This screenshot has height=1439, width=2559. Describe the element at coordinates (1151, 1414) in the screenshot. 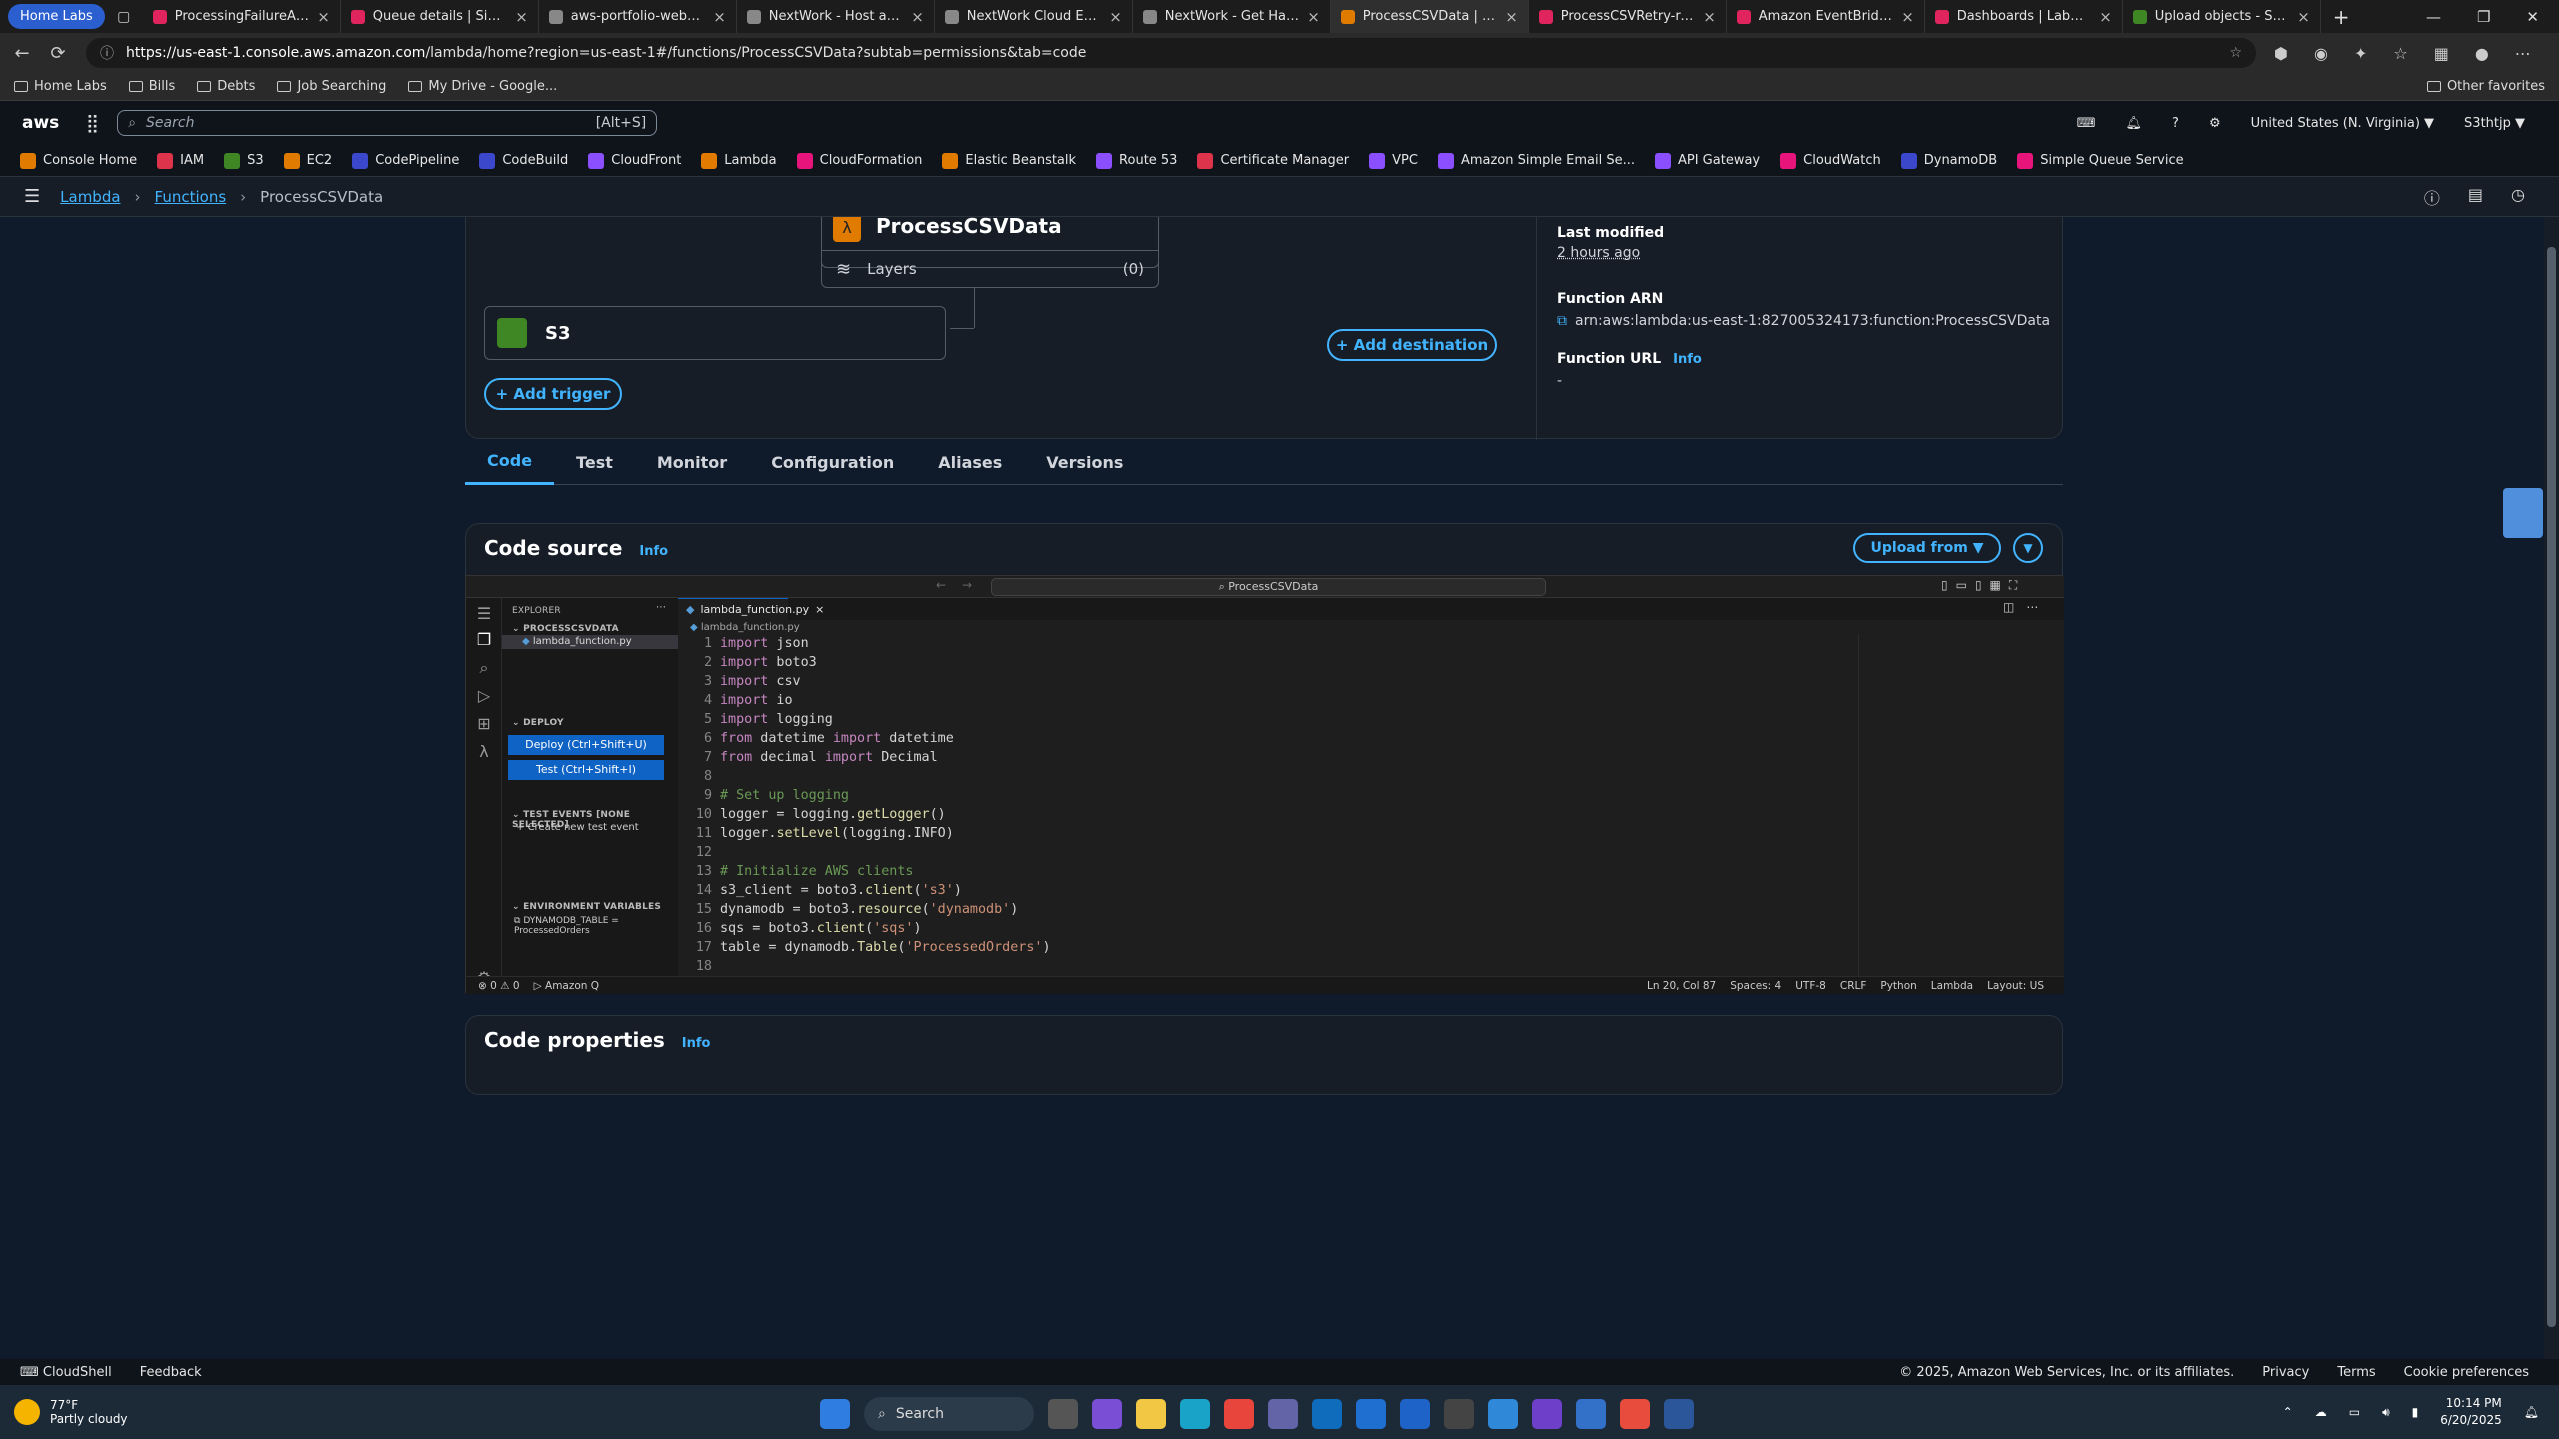

I see `file-explorer-icon` at that location.